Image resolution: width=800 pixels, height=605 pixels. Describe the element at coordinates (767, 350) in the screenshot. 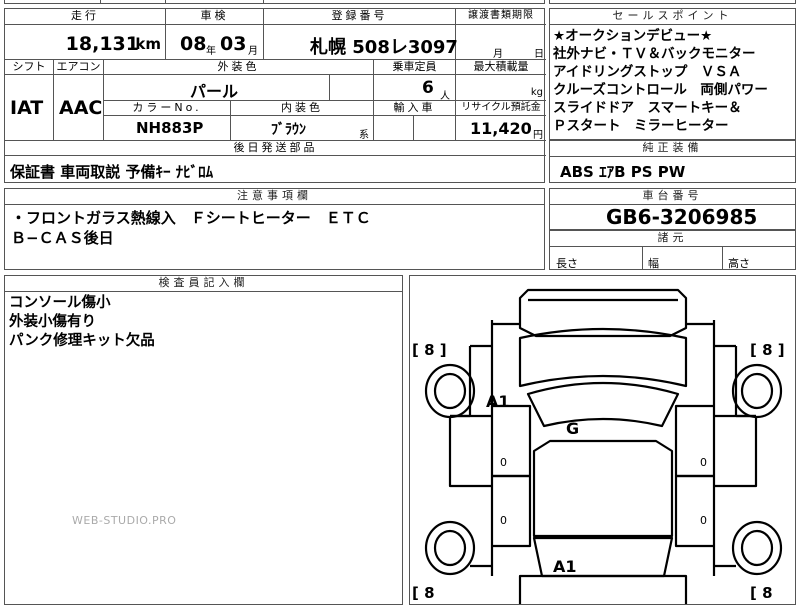

I see `tire-label-front-right: [ 8 ]` at that location.